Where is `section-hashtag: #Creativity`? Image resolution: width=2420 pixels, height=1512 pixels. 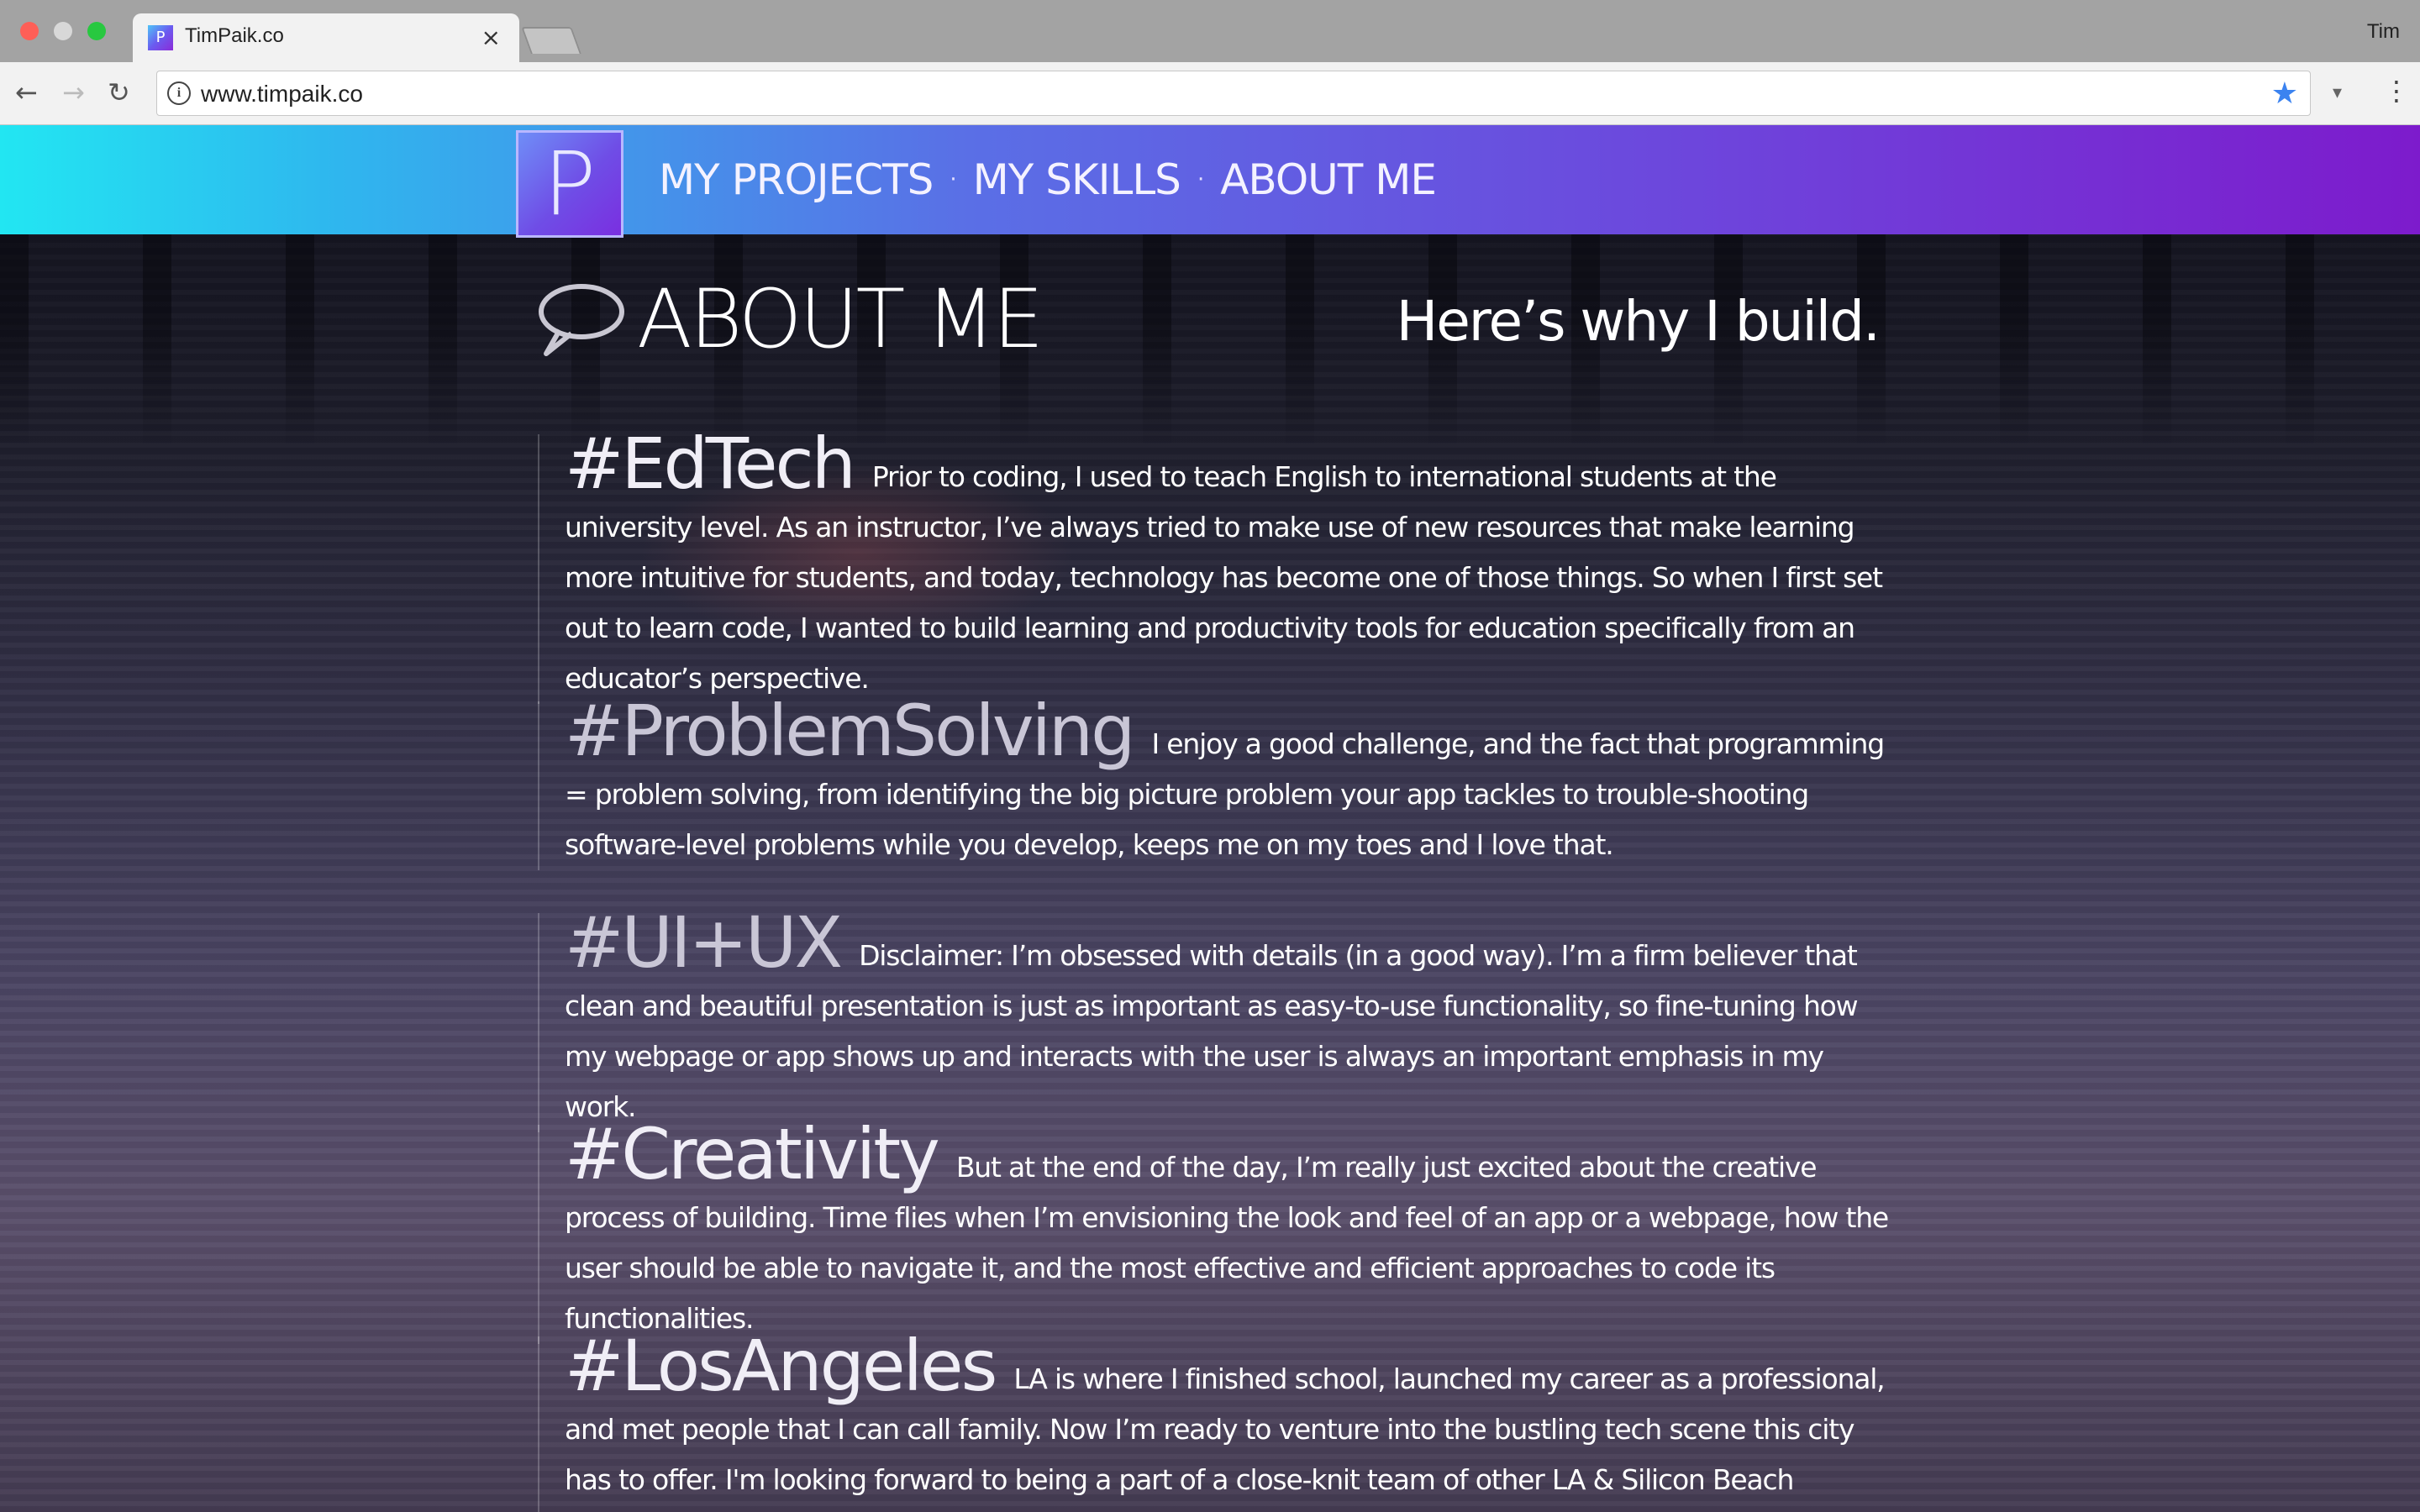 section-hashtag: #Creativity is located at coordinates (752, 1154).